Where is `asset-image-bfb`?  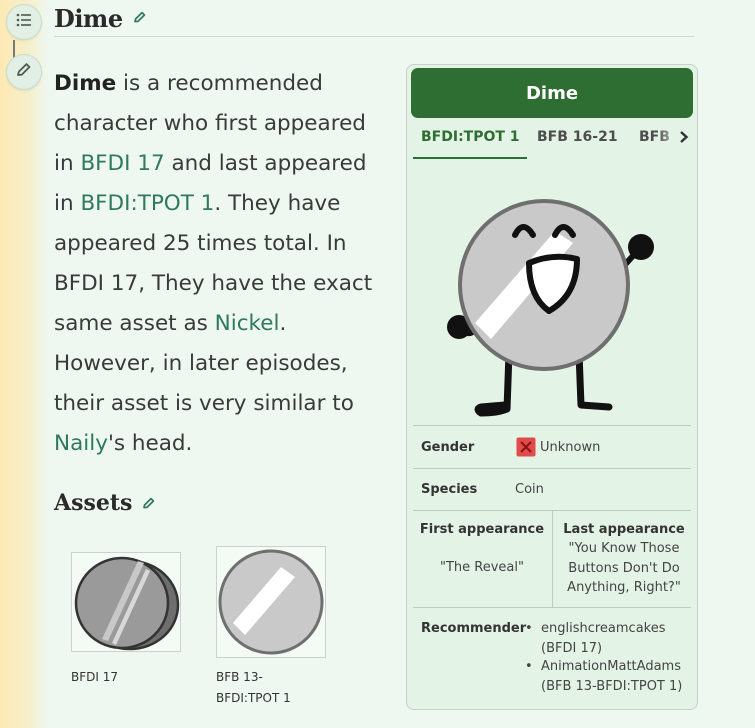
asset-image-bfb is located at coordinates (271, 602).